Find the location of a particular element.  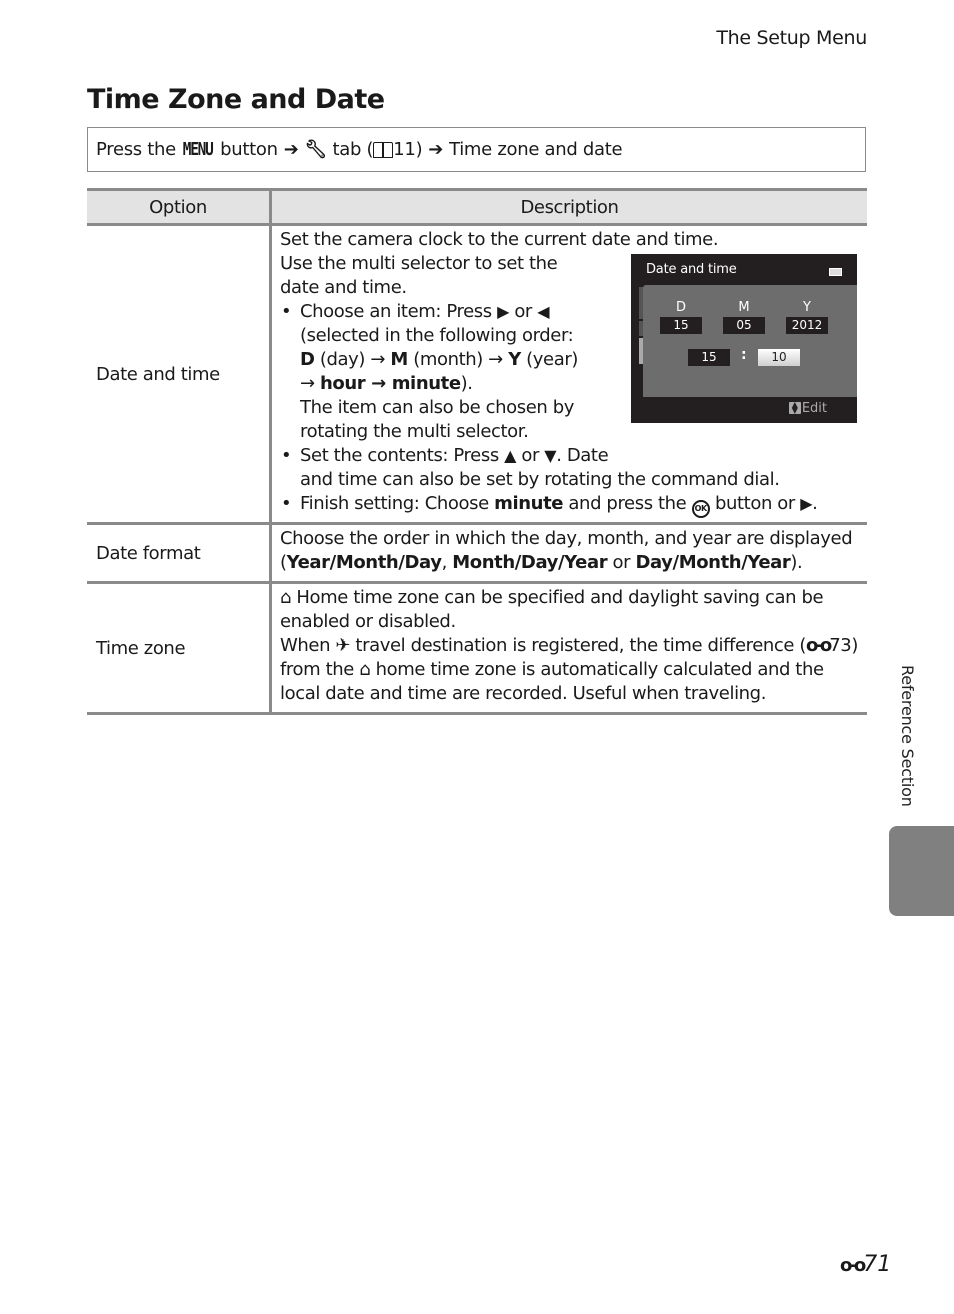

book-icon is located at coordinates (383, 149).